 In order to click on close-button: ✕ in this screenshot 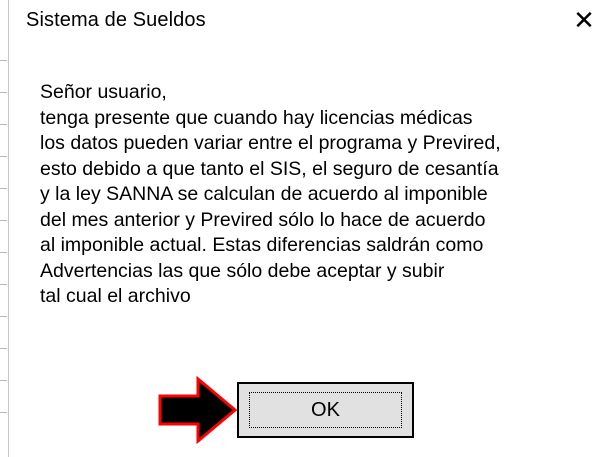, I will do `click(584, 21)`.